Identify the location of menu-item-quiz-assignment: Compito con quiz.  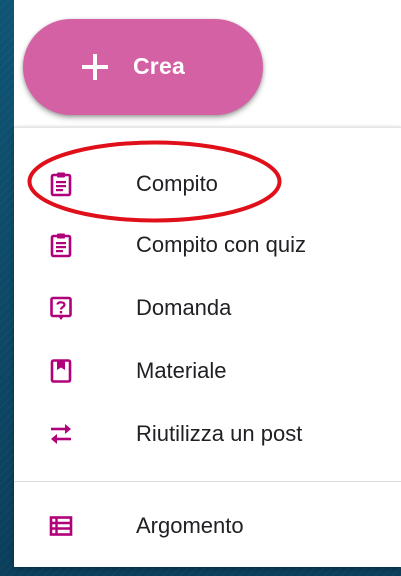
(207, 245).